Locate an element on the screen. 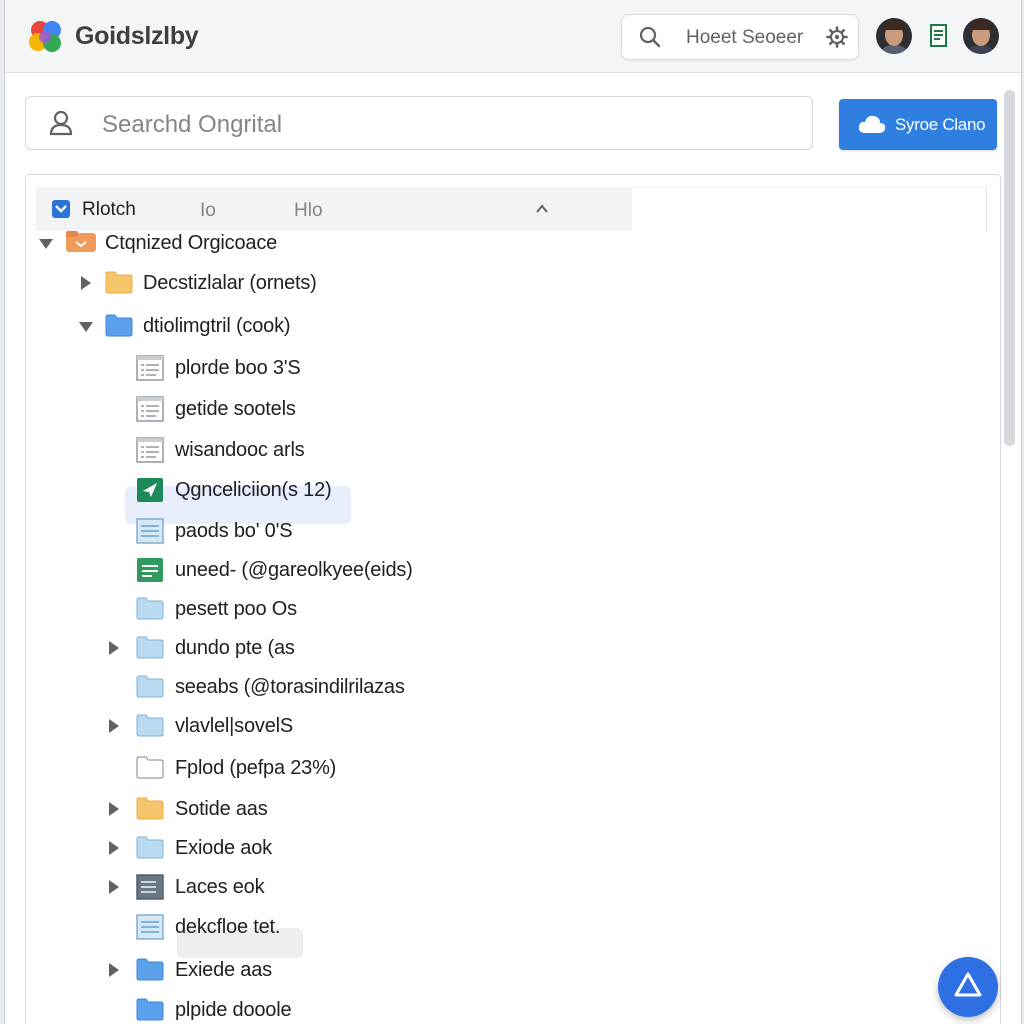 The image size is (1024, 1024). tab-folder-icon is located at coordinates (61, 209).